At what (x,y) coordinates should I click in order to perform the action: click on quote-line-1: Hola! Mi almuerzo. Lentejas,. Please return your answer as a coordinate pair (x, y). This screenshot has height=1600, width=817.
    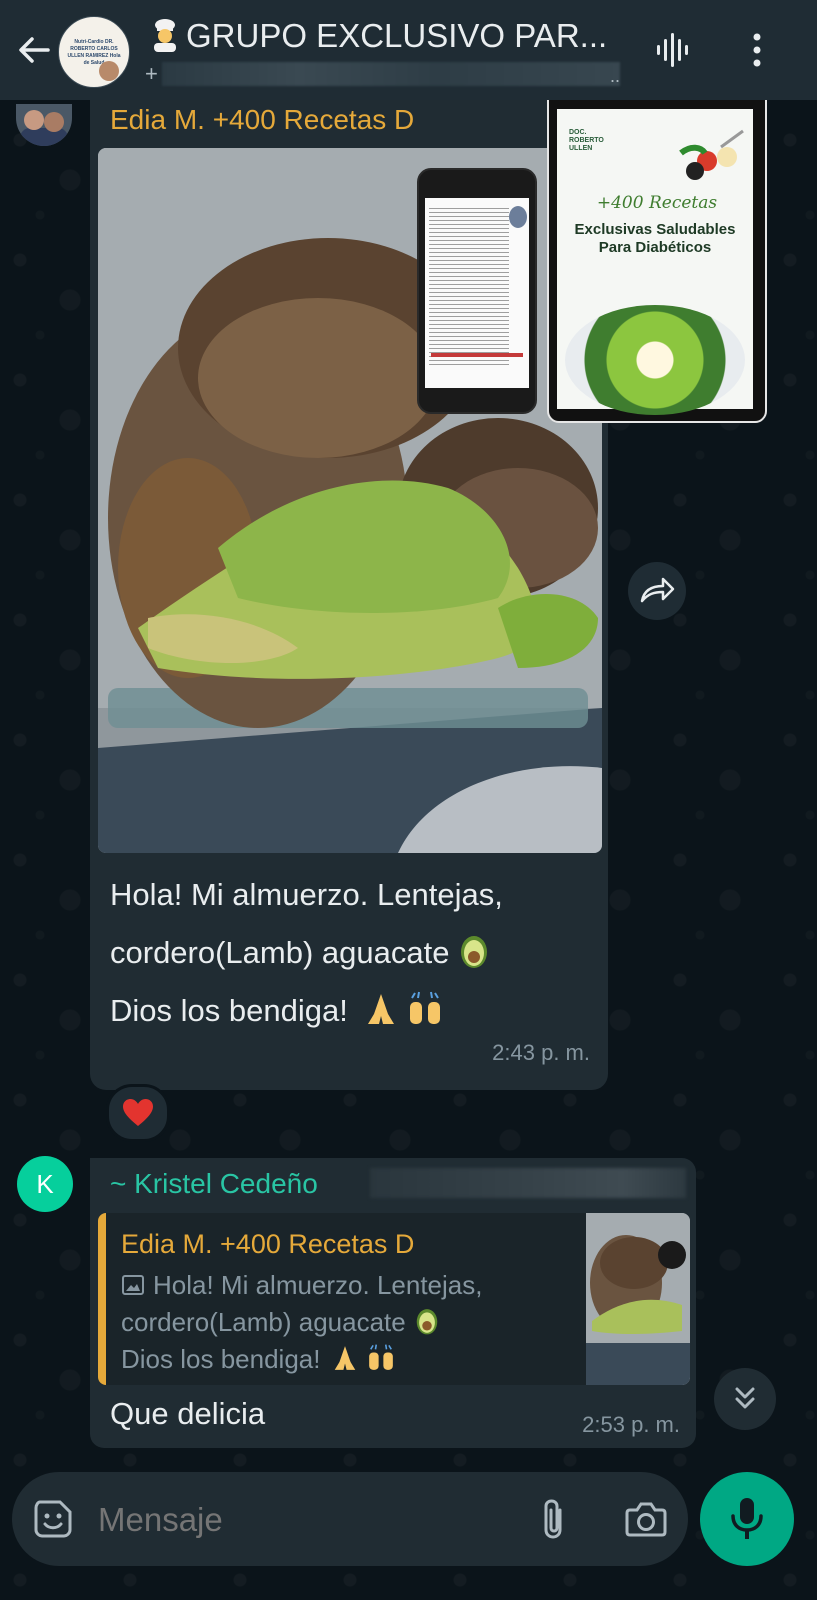
    Looking at the image, I should click on (318, 1285).